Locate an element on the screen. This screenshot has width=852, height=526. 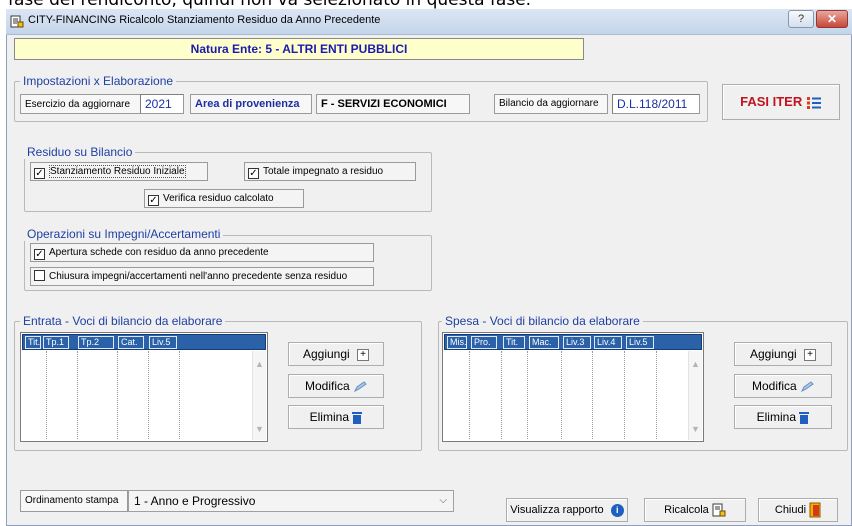
chevron-down-icon: ⌵ is located at coordinates (443, 501).